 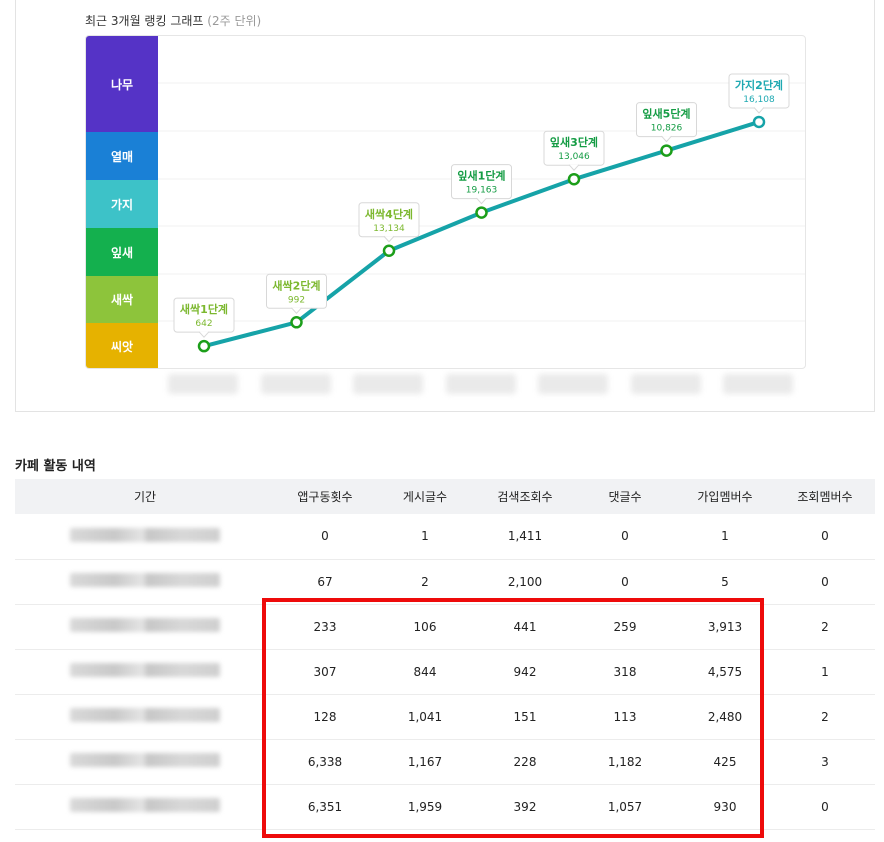 What do you see at coordinates (145, 496) in the screenshot?
I see `column-header: 기간` at bounding box center [145, 496].